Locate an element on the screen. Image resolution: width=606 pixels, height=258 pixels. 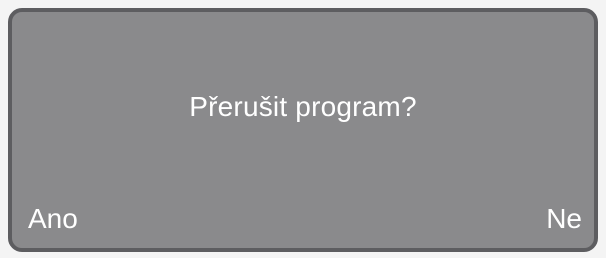
no-softkey: Ne is located at coordinates (564, 219).